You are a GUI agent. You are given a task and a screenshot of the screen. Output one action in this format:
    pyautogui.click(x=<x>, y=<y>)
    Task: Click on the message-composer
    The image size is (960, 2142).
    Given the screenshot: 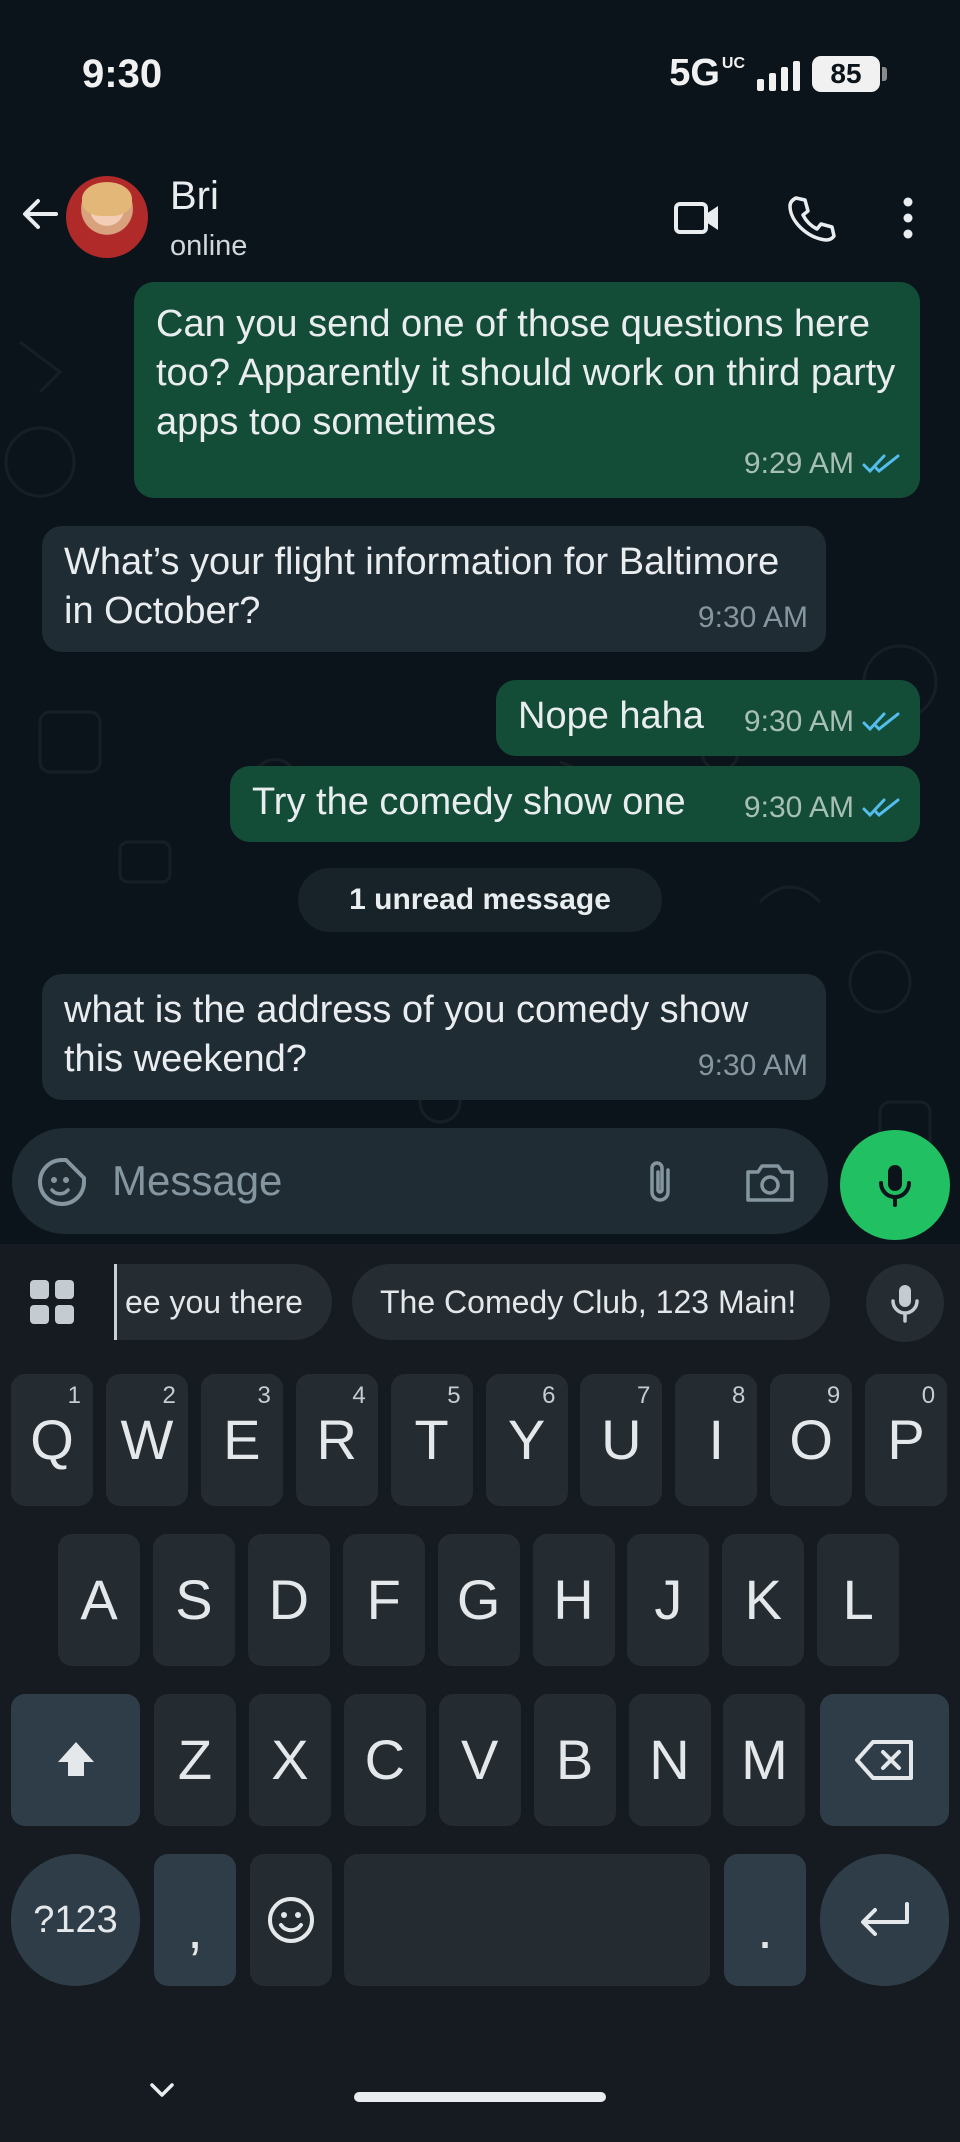 What is the action you would take?
    pyautogui.click(x=480, y=1184)
    